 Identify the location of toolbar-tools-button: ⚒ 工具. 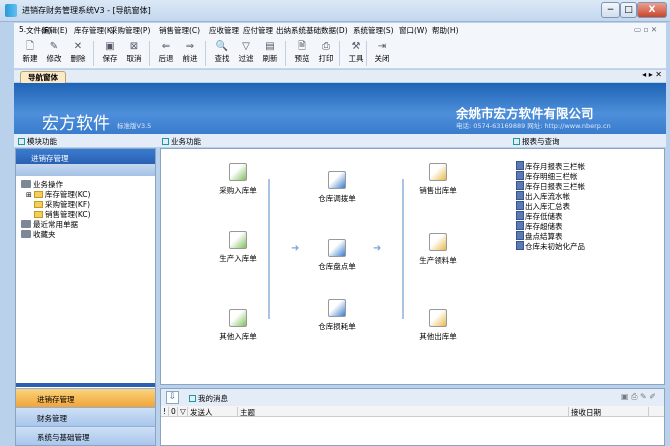
(356, 52).